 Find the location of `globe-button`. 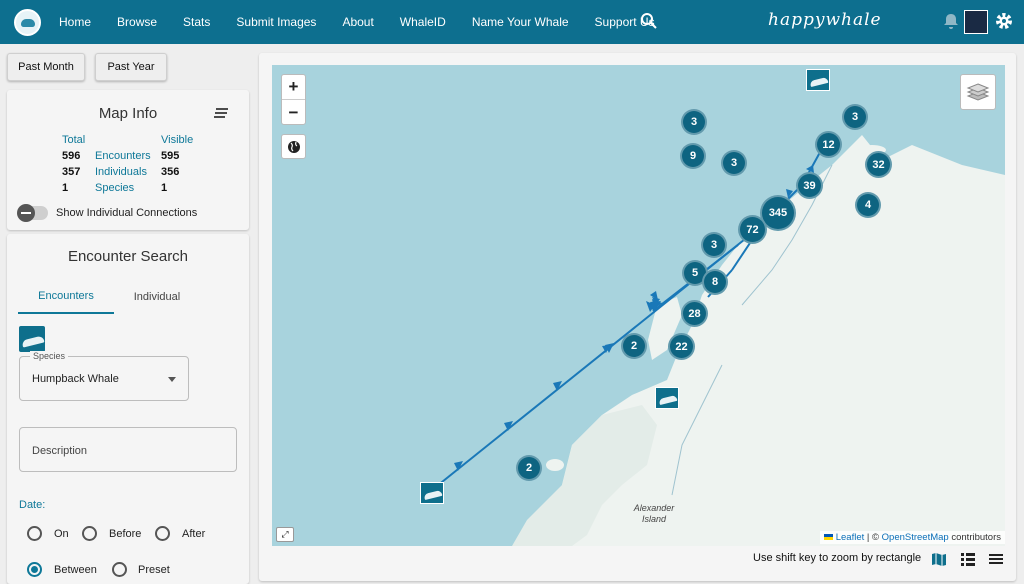

globe-button is located at coordinates (293, 146).